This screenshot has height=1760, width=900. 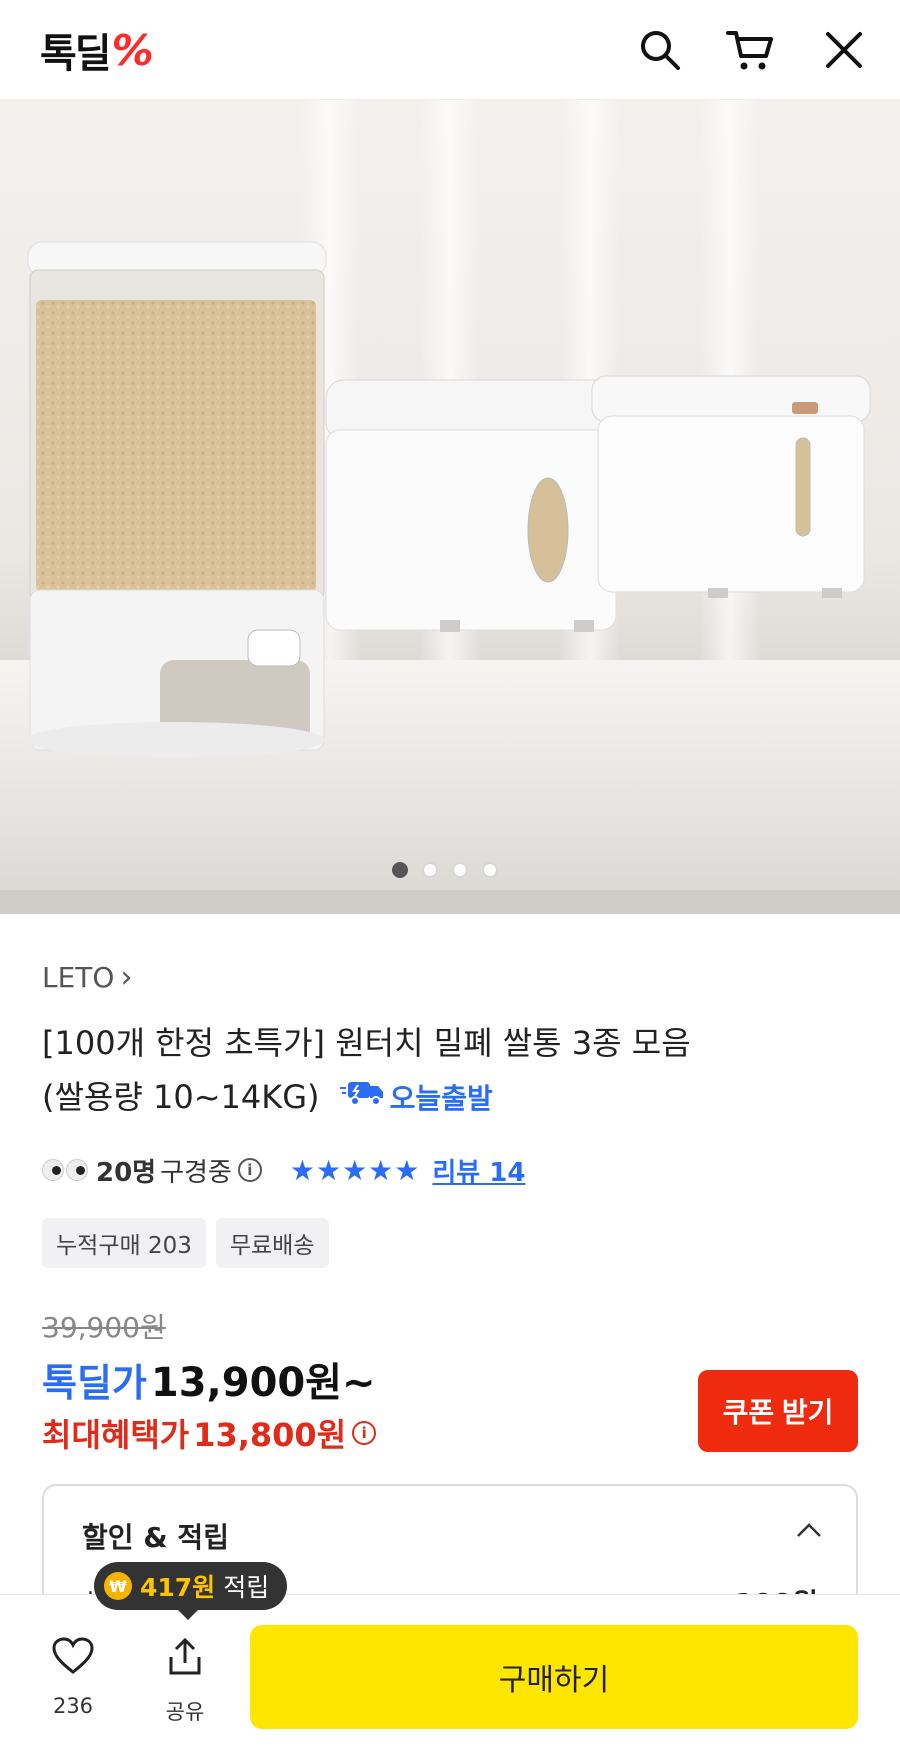 What do you see at coordinates (104, 1327) in the screenshot?
I see `original-price: 39,900원` at bounding box center [104, 1327].